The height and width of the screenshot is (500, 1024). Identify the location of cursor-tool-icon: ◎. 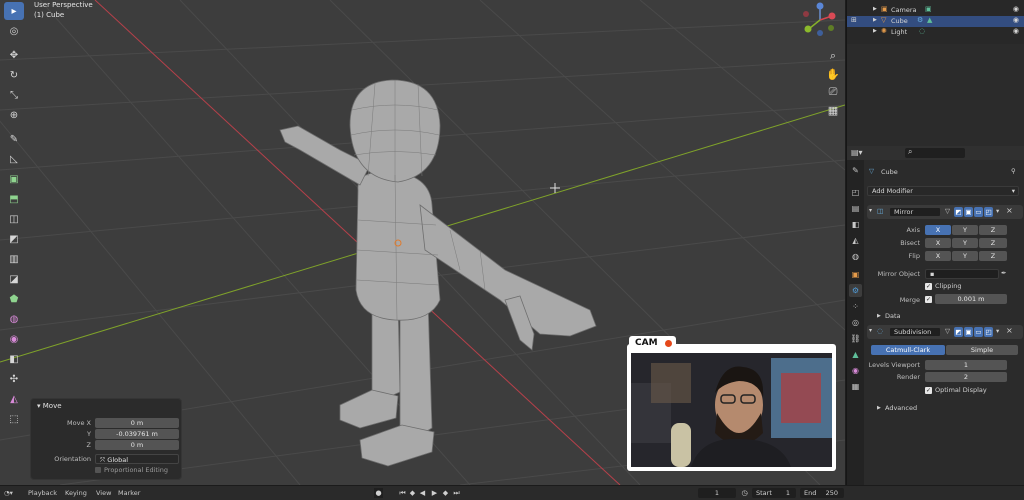
(14, 31).